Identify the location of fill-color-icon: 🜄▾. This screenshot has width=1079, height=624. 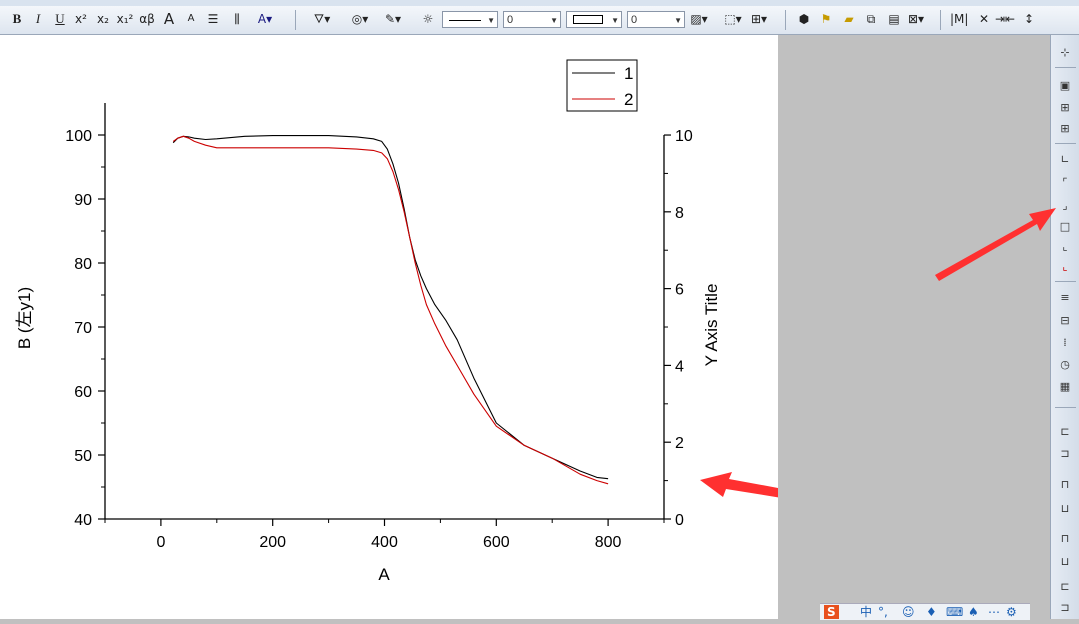
(322, 19).